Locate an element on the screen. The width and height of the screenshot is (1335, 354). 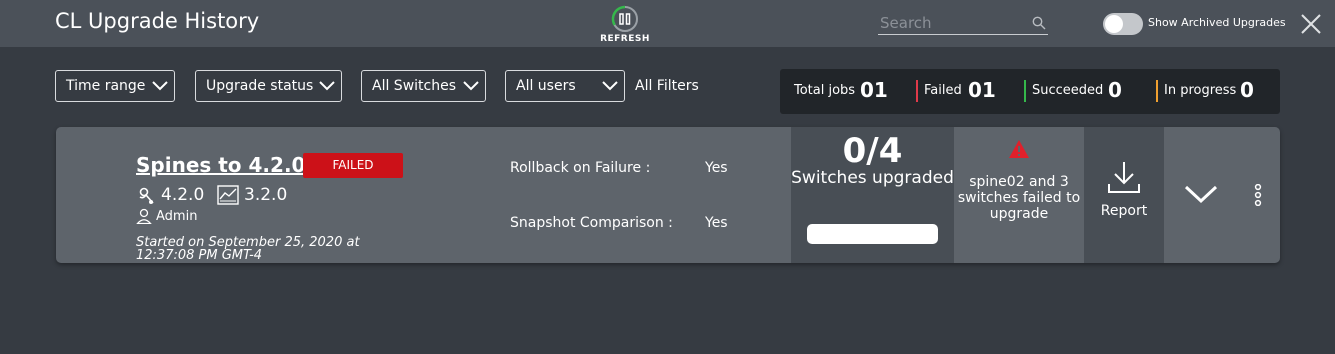
failed-color-bar is located at coordinates (917, 91).